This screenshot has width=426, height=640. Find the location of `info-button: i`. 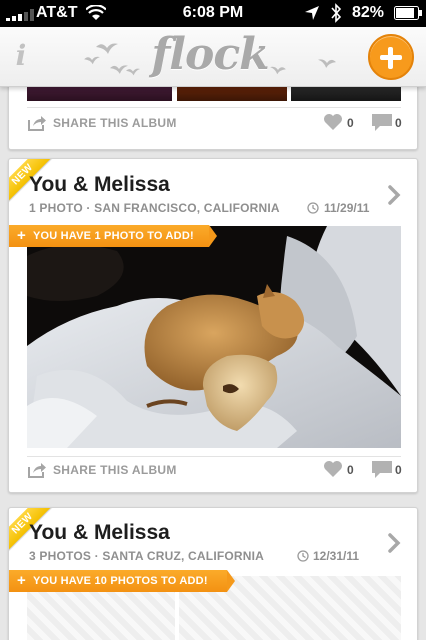

info-button: i is located at coordinates (21, 56).